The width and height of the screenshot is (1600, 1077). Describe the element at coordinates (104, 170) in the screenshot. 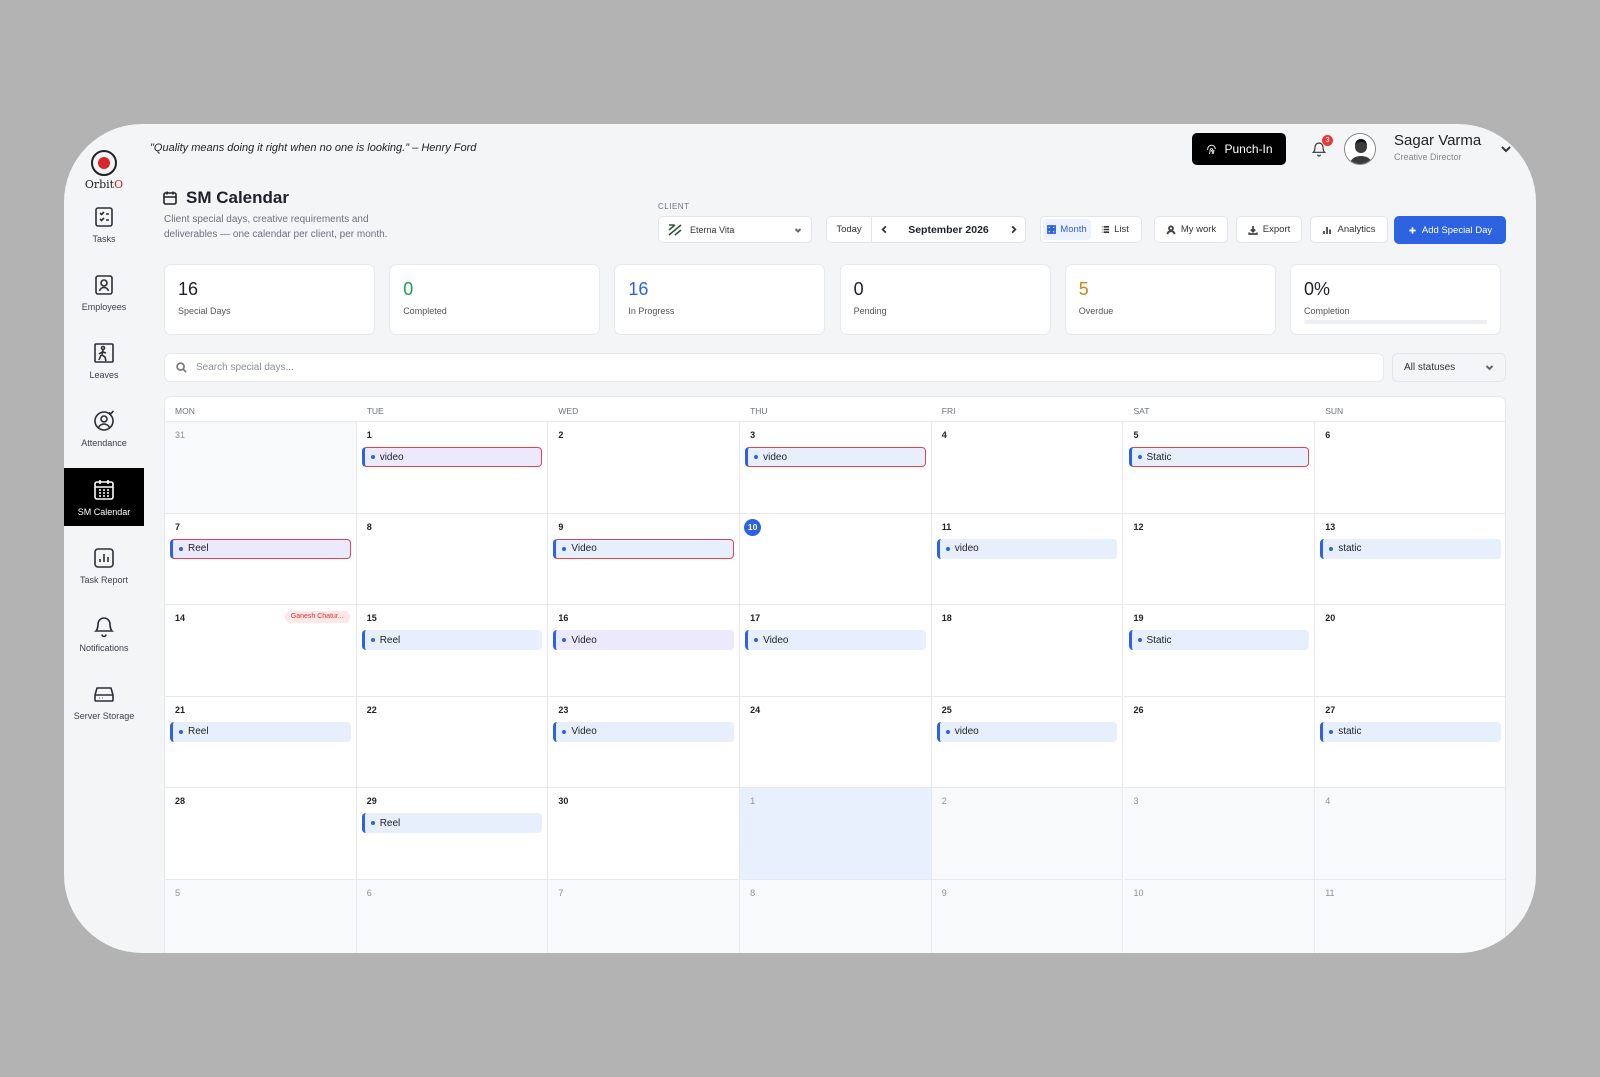

I see `app-logo: OrbitO` at that location.